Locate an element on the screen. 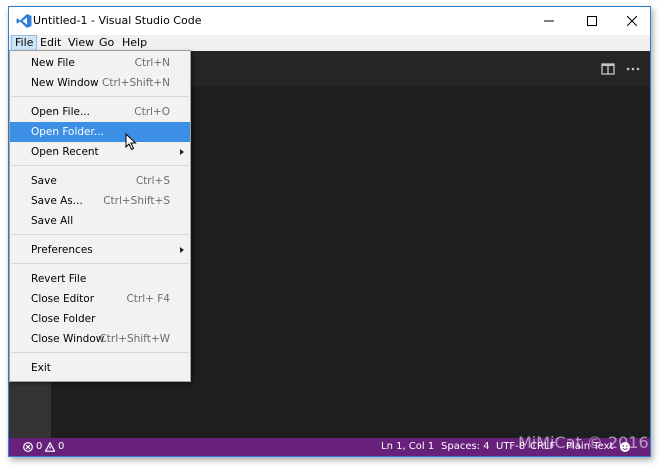  maximize-button is located at coordinates (592, 21).